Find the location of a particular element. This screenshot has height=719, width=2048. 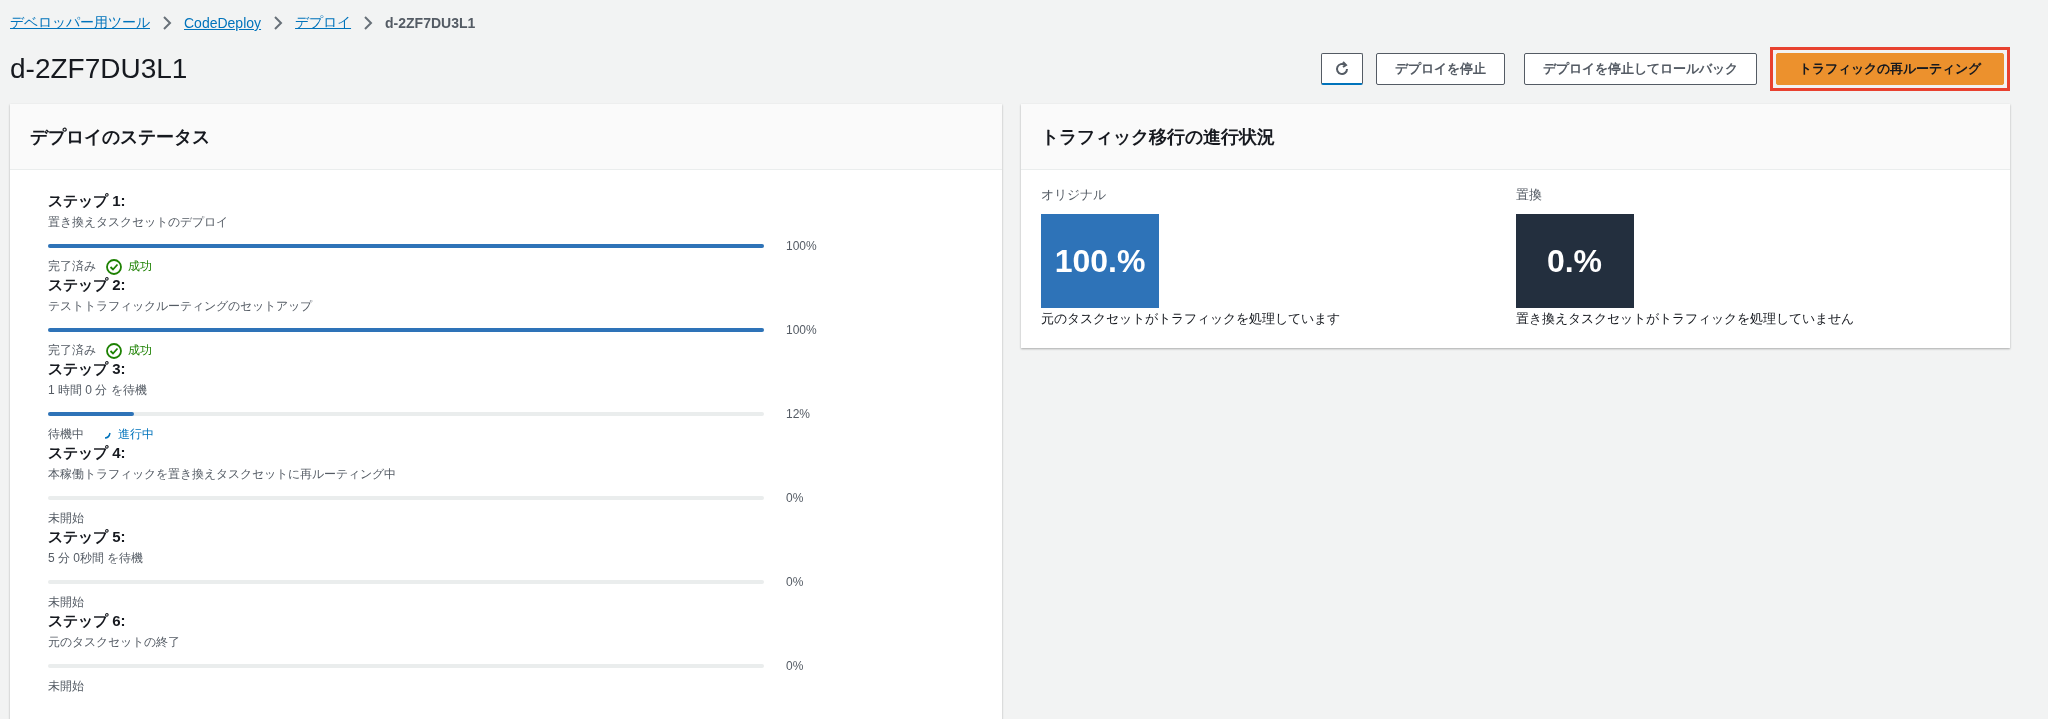

breadcrumb-link: デプロイ is located at coordinates (323, 23).